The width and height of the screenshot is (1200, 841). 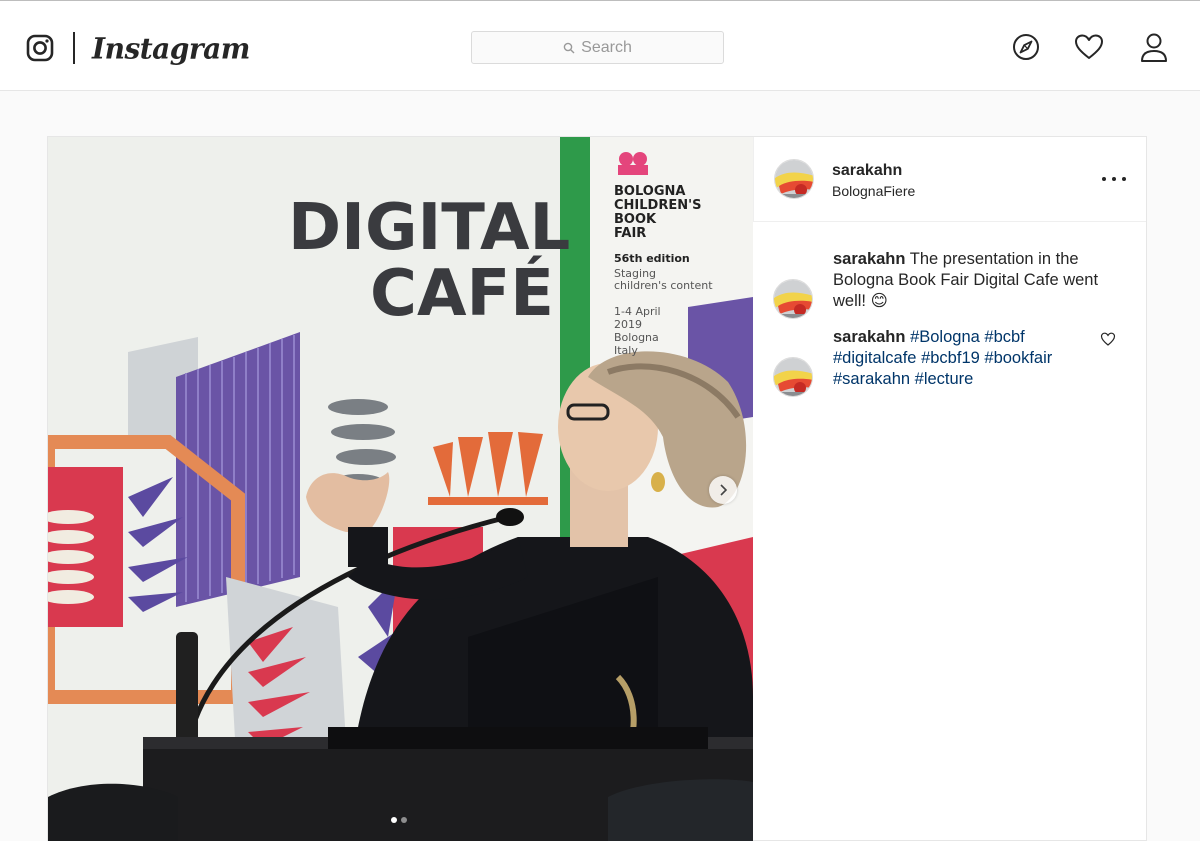 What do you see at coordinates (1004, 337) in the screenshot?
I see `hashtag-link: #bcbf` at bounding box center [1004, 337].